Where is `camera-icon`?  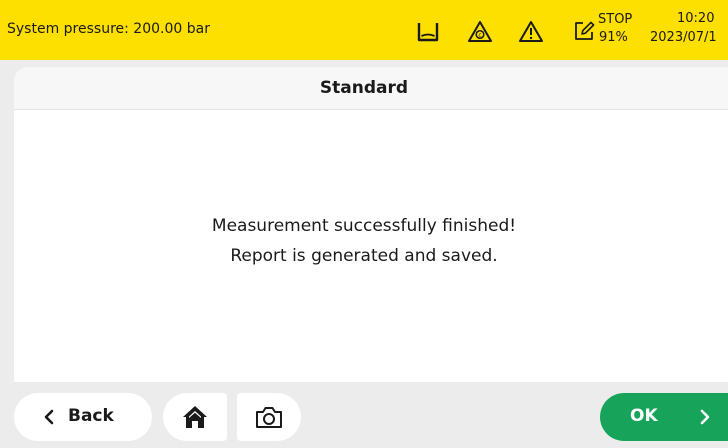
camera-icon is located at coordinates (269, 417).